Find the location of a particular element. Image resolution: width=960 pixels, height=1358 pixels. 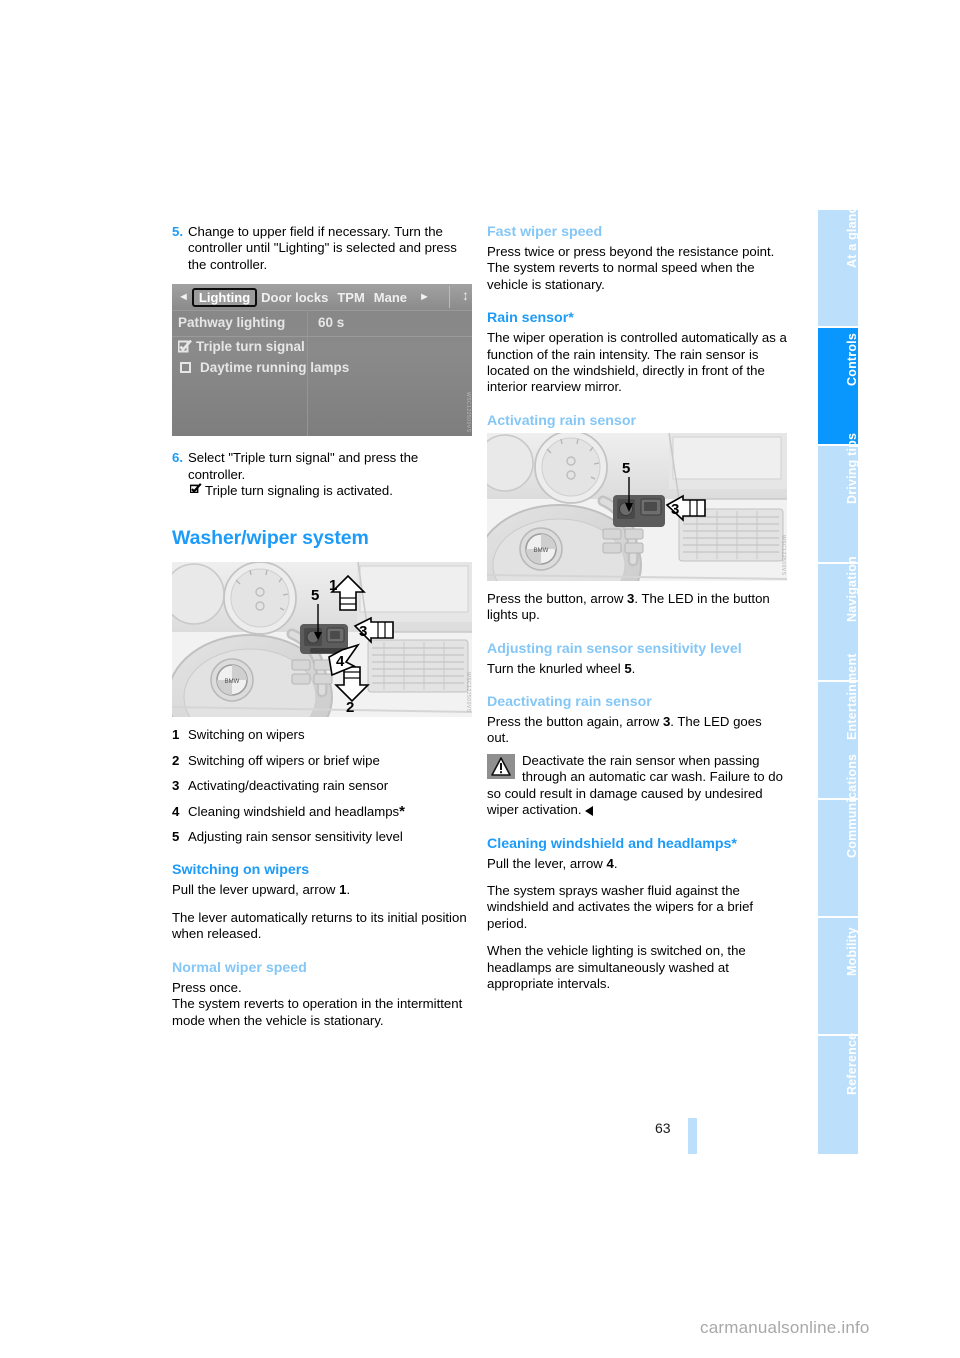

sidebar-tab-label: Navigation is located at coordinates (852, 589).